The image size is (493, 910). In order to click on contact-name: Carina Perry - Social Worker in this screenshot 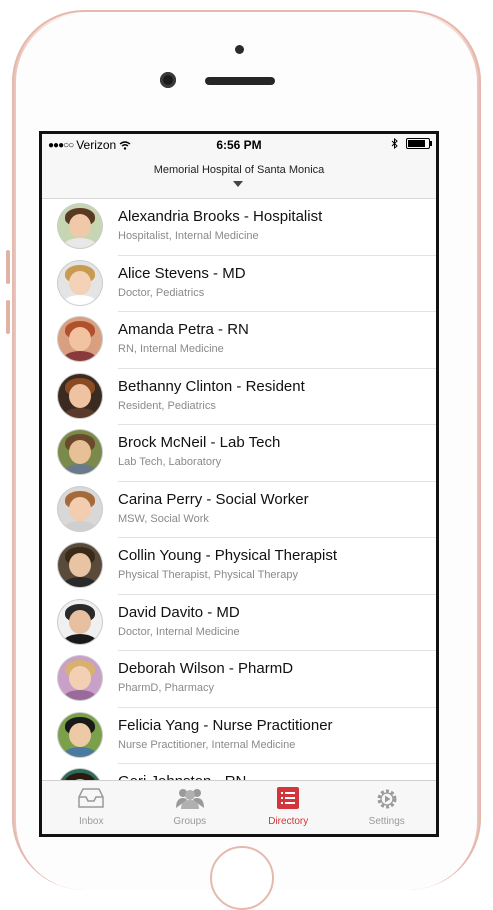, I will do `click(213, 499)`.